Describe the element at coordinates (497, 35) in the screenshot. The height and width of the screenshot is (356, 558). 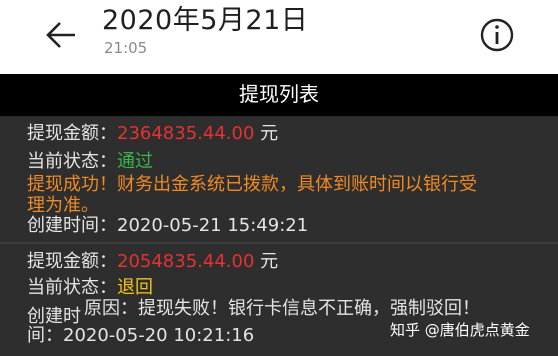
I see `info-circle-icon` at that location.